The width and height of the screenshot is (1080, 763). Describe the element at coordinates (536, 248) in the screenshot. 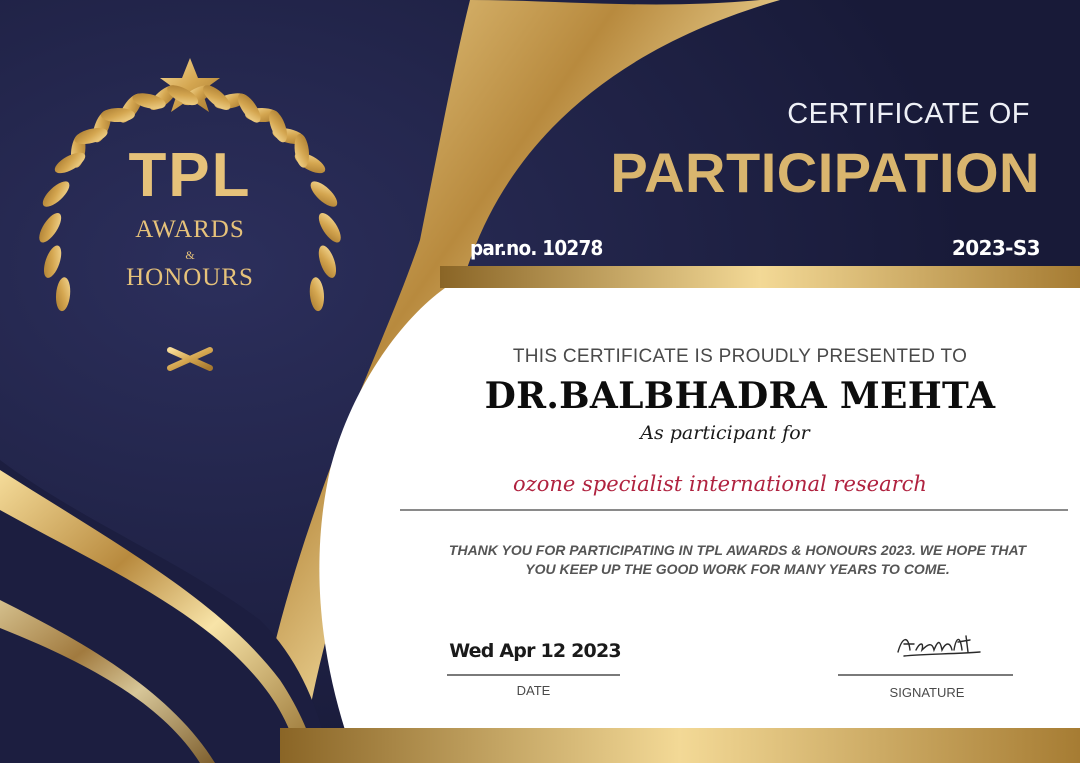

I see `participation-number: par.no. 10278` at that location.